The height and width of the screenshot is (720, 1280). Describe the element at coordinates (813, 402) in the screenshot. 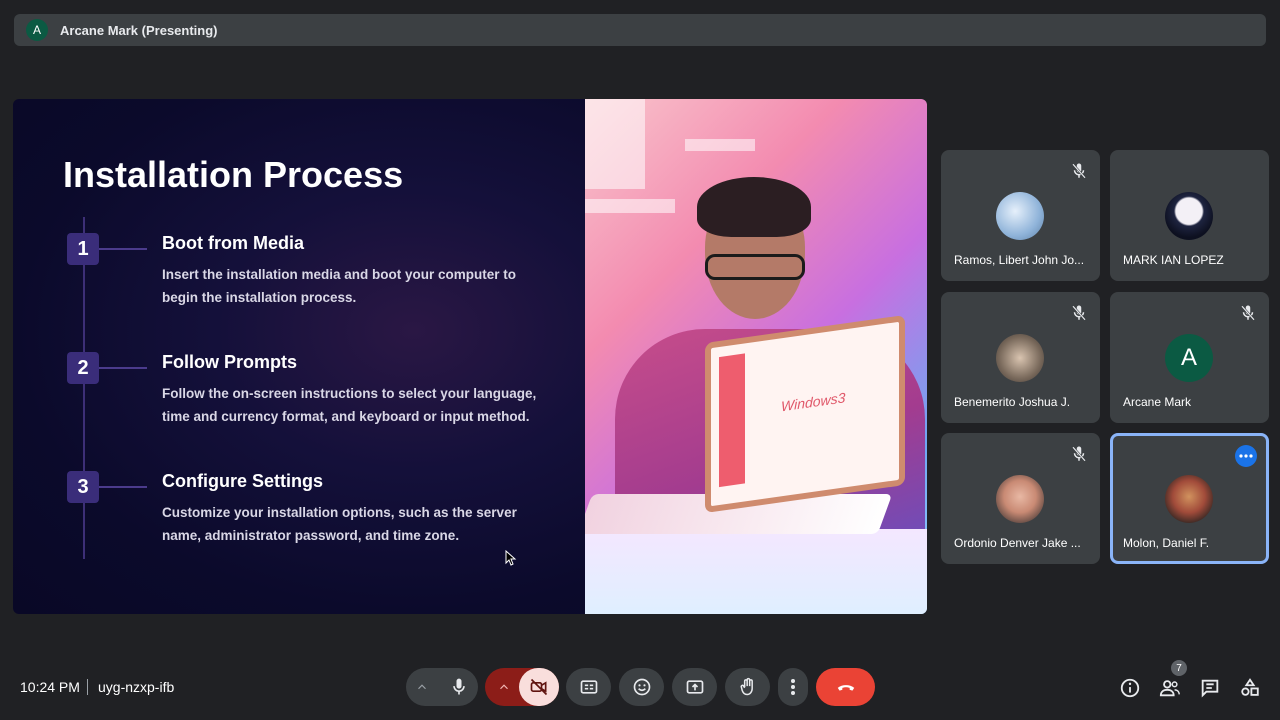

I see `laptop-screen-text: Windows3` at that location.